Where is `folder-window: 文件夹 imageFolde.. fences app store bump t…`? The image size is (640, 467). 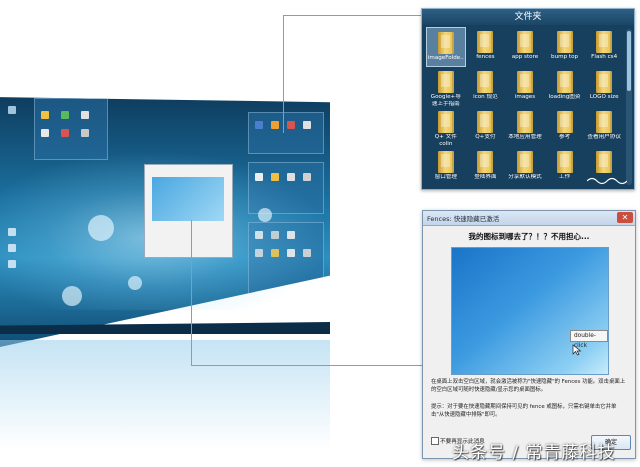 folder-window: 文件夹 imageFolde.. fences app store bump t… is located at coordinates (528, 99).